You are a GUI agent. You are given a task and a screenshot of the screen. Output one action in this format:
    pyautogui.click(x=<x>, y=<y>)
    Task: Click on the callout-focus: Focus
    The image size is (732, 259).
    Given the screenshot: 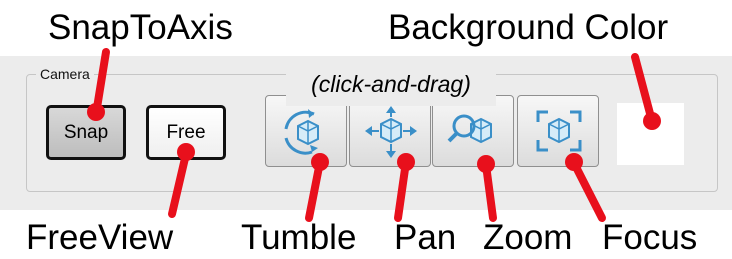 What is the action you would take?
    pyautogui.click(x=650, y=237)
    